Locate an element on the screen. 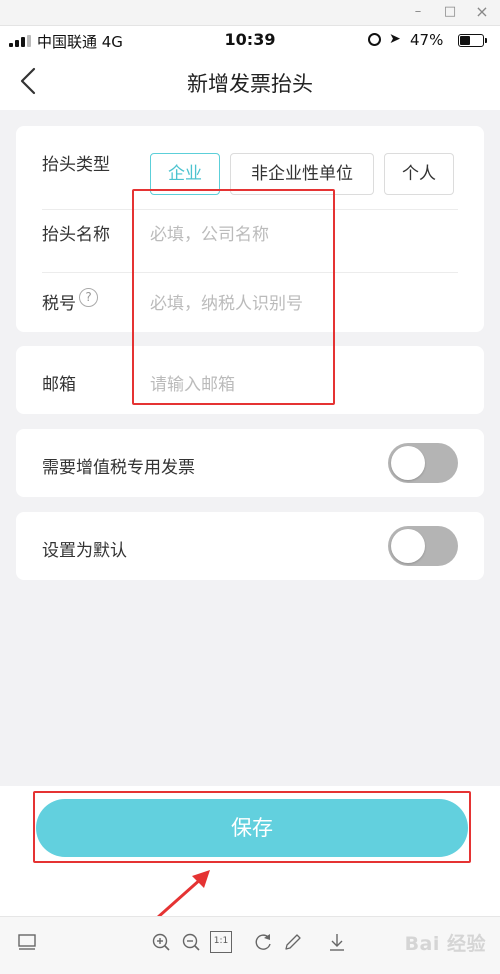 The image size is (500, 974). save-bar: 保存 is located at coordinates (250, 851).